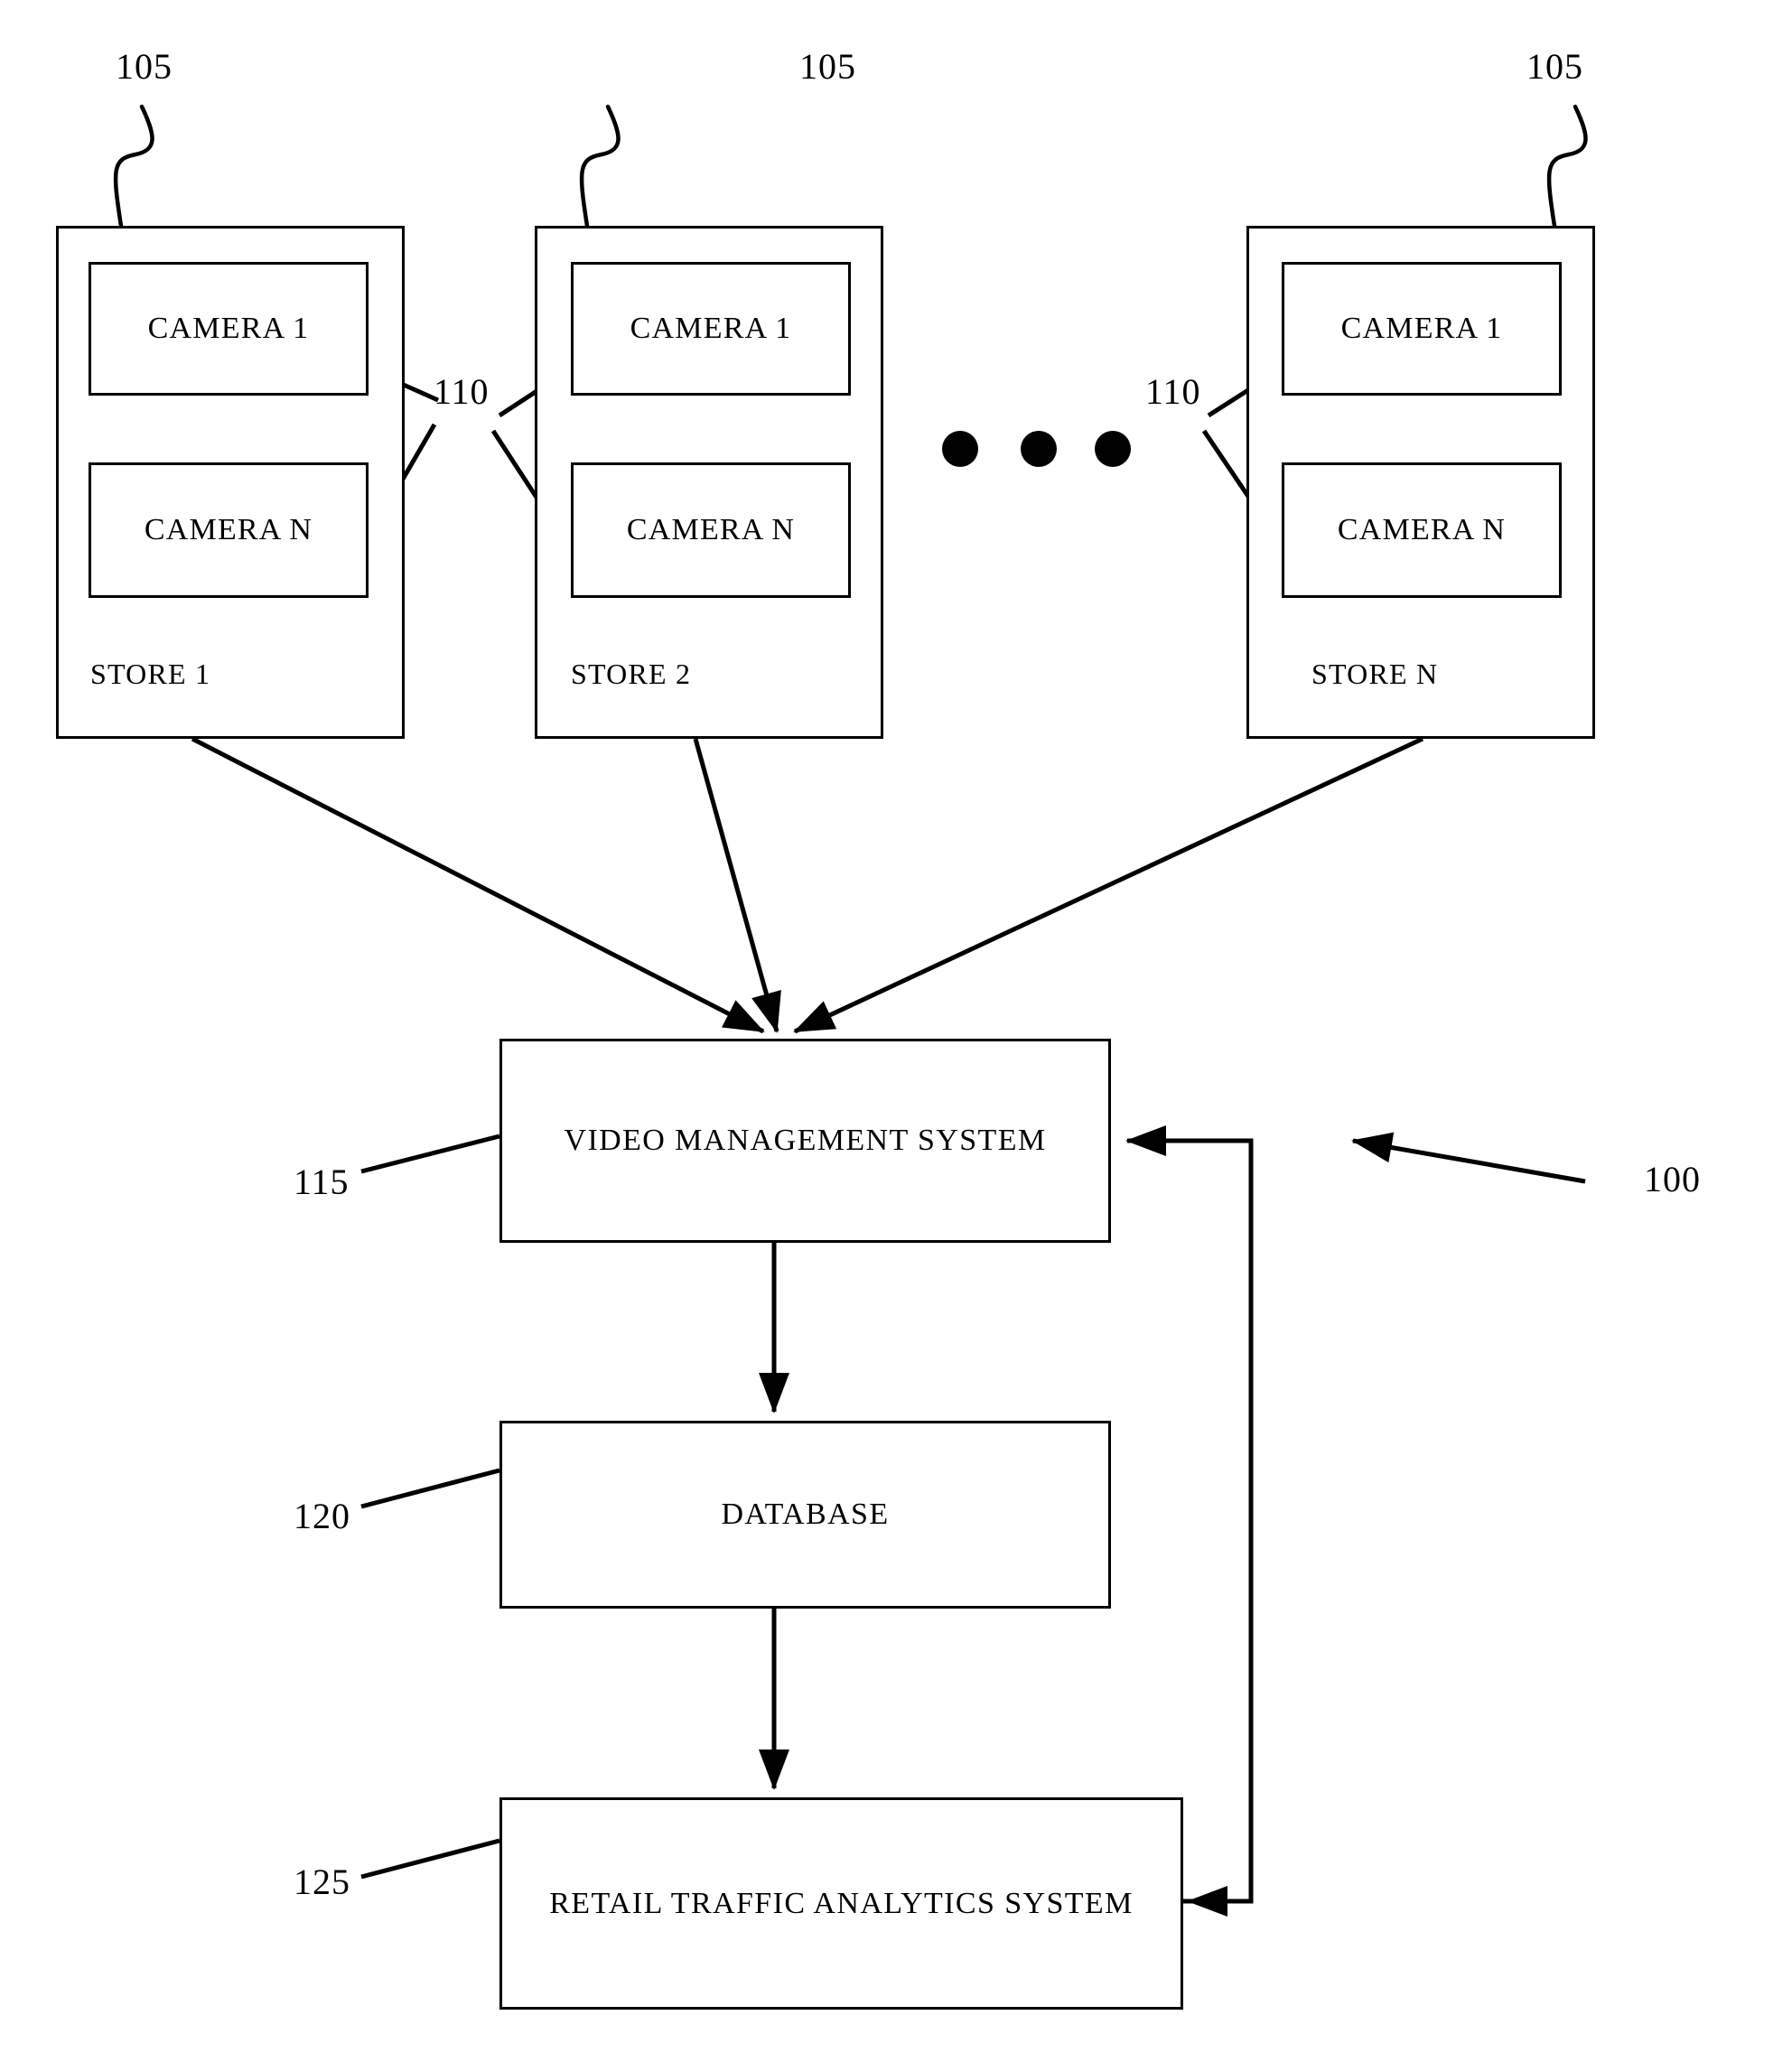  What do you see at coordinates (322, 1182) in the screenshot?
I see `ref-numeral-115: 115` at bounding box center [322, 1182].